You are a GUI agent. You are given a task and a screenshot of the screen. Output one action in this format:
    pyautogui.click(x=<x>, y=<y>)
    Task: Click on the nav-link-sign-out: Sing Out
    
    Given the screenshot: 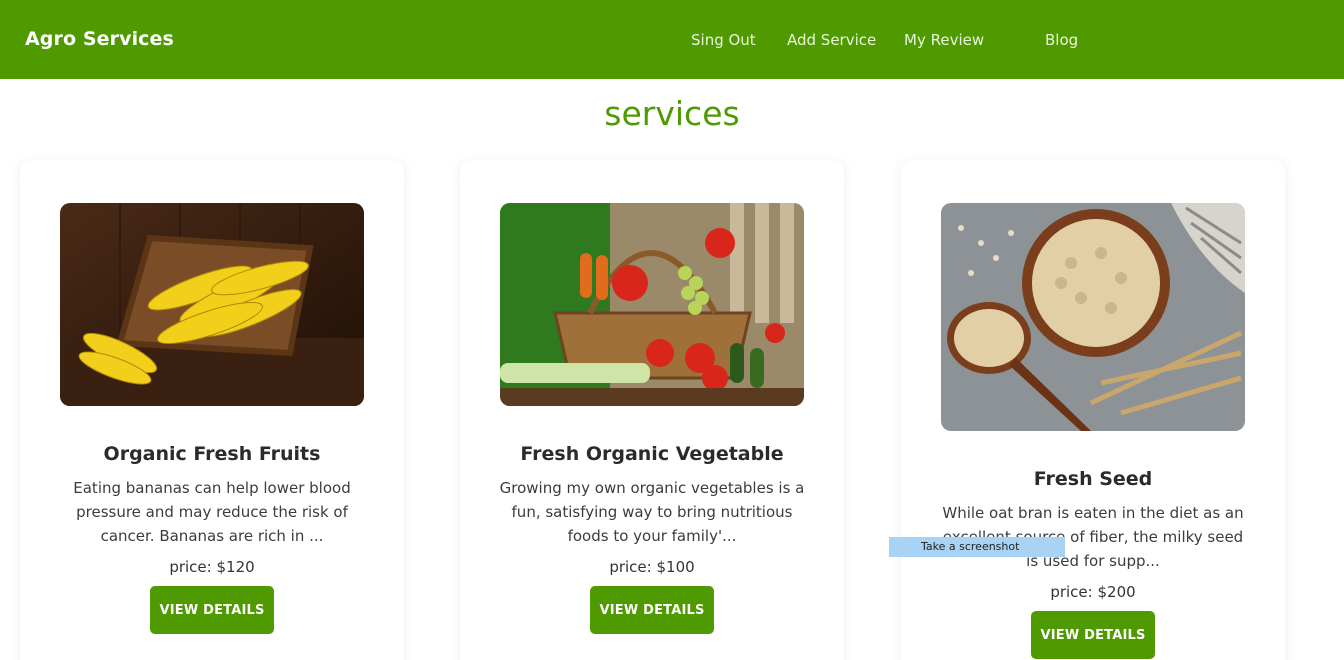 What is the action you would take?
    pyautogui.click(x=723, y=40)
    